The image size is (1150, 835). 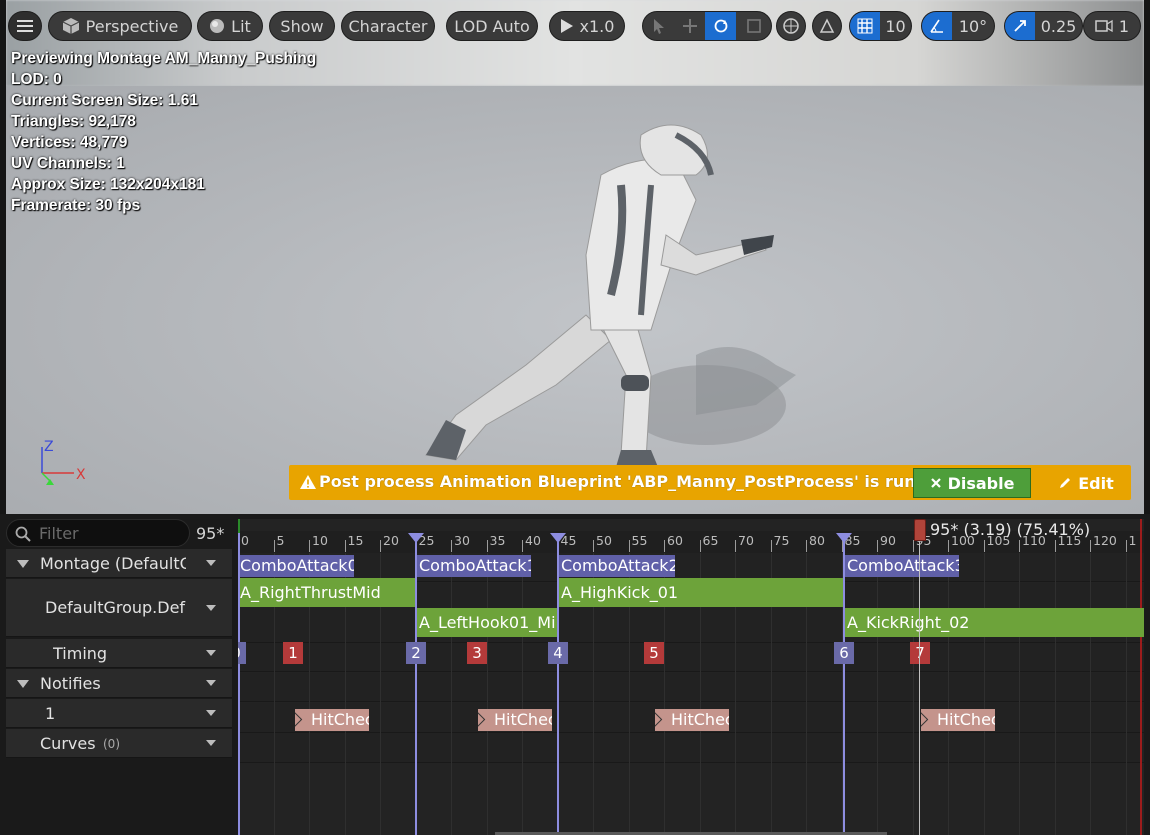 I want to click on camera-speed-button: 1, so click(x=1112, y=26).